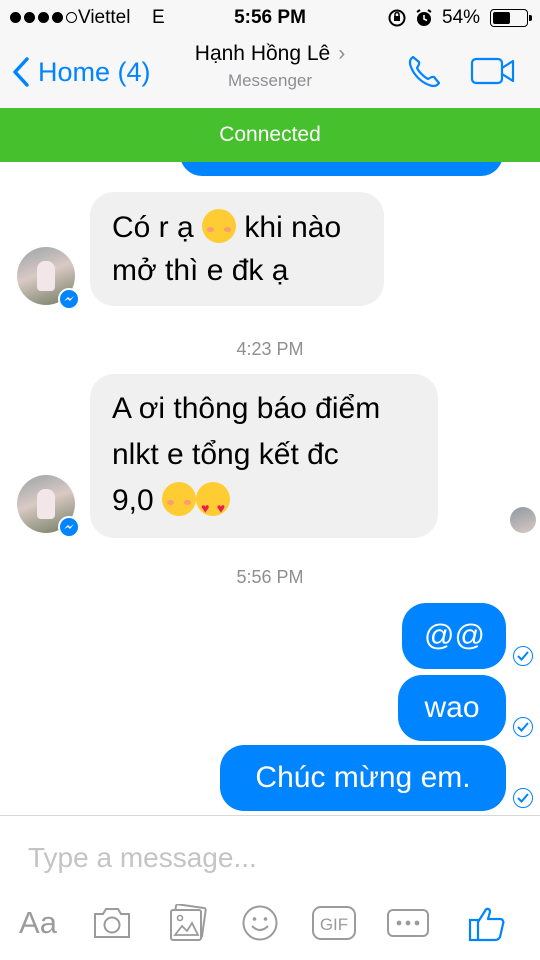  What do you see at coordinates (270, 577) in the screenshot?
I see `message-timestamp: 5:56 PM` at bounding box center [270, 577].